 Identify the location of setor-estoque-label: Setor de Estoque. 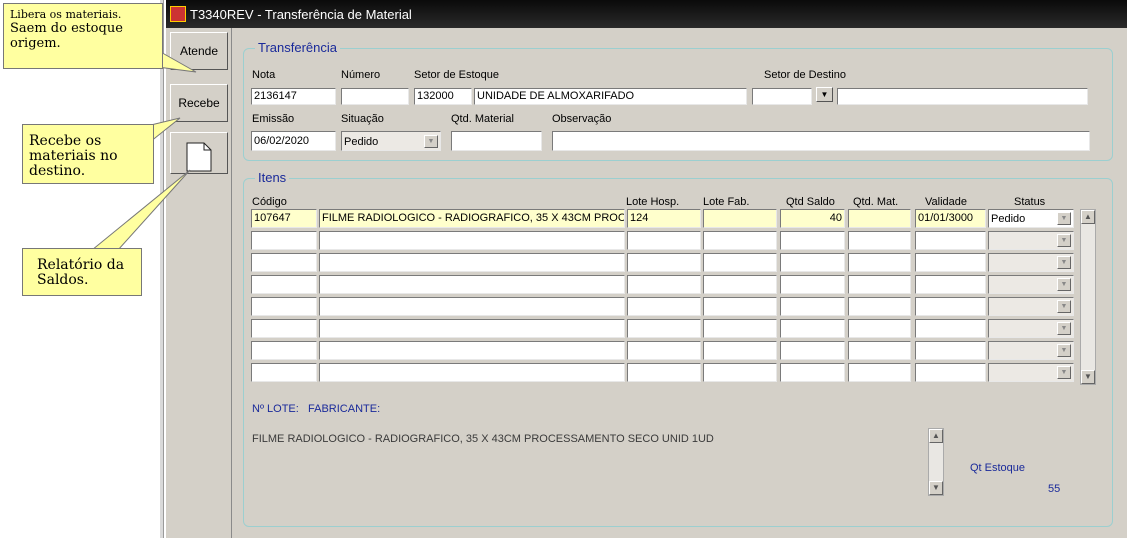
(457, 75).